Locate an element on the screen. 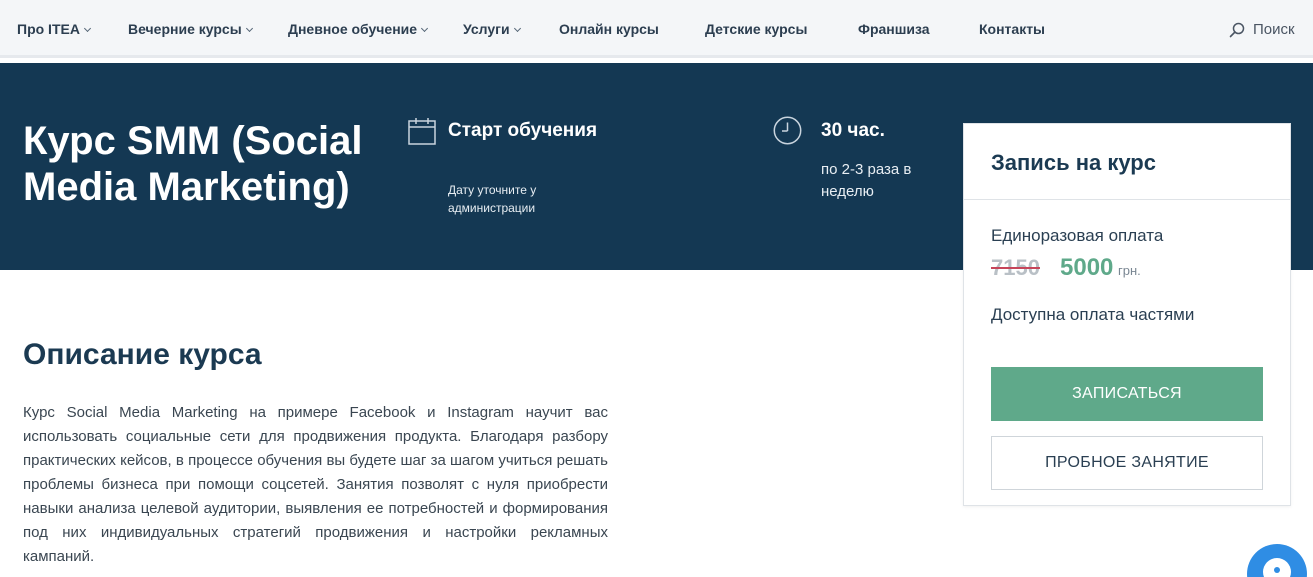  start-title: Старт обучения is located at coordinates (523, 130).